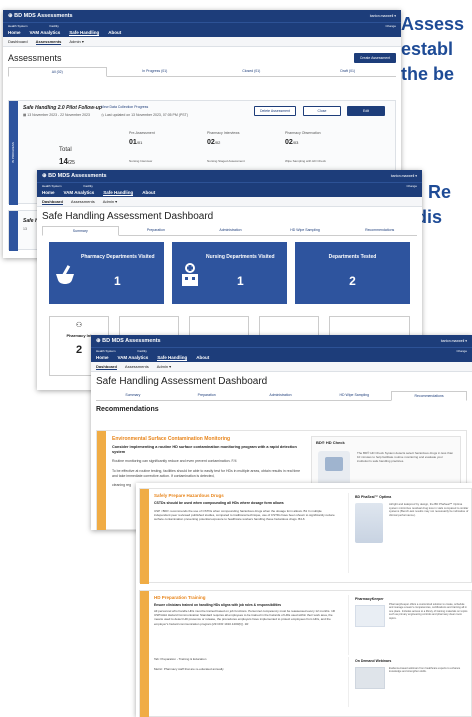 Image resolution: width=472 pixels, height=717 pixels. Describe the element at coordinates (133, 142) in the screenshot. I see `metric-num: 01` at that location.